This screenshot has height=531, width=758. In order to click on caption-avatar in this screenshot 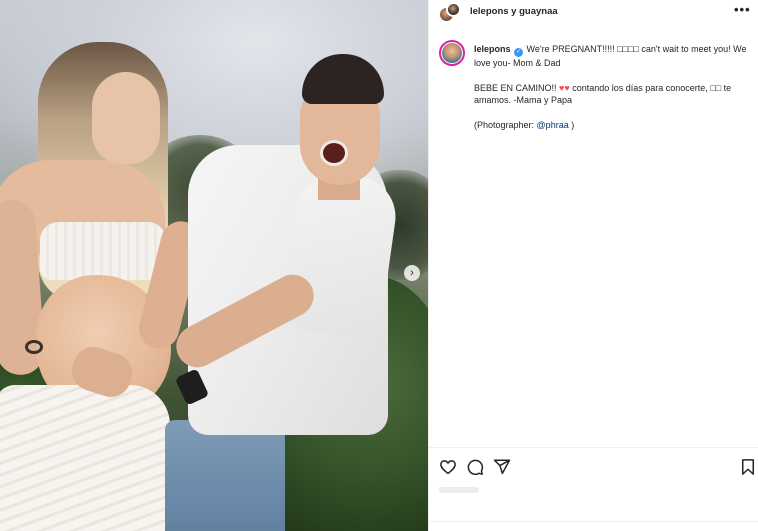, I will do `click(452, 53)`.